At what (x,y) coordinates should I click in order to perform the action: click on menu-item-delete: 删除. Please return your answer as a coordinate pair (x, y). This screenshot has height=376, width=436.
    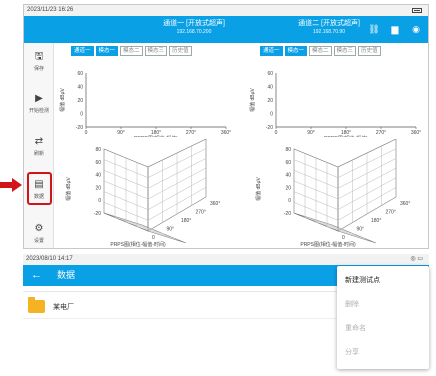
    Looking at the image, I should click on (352, 304).